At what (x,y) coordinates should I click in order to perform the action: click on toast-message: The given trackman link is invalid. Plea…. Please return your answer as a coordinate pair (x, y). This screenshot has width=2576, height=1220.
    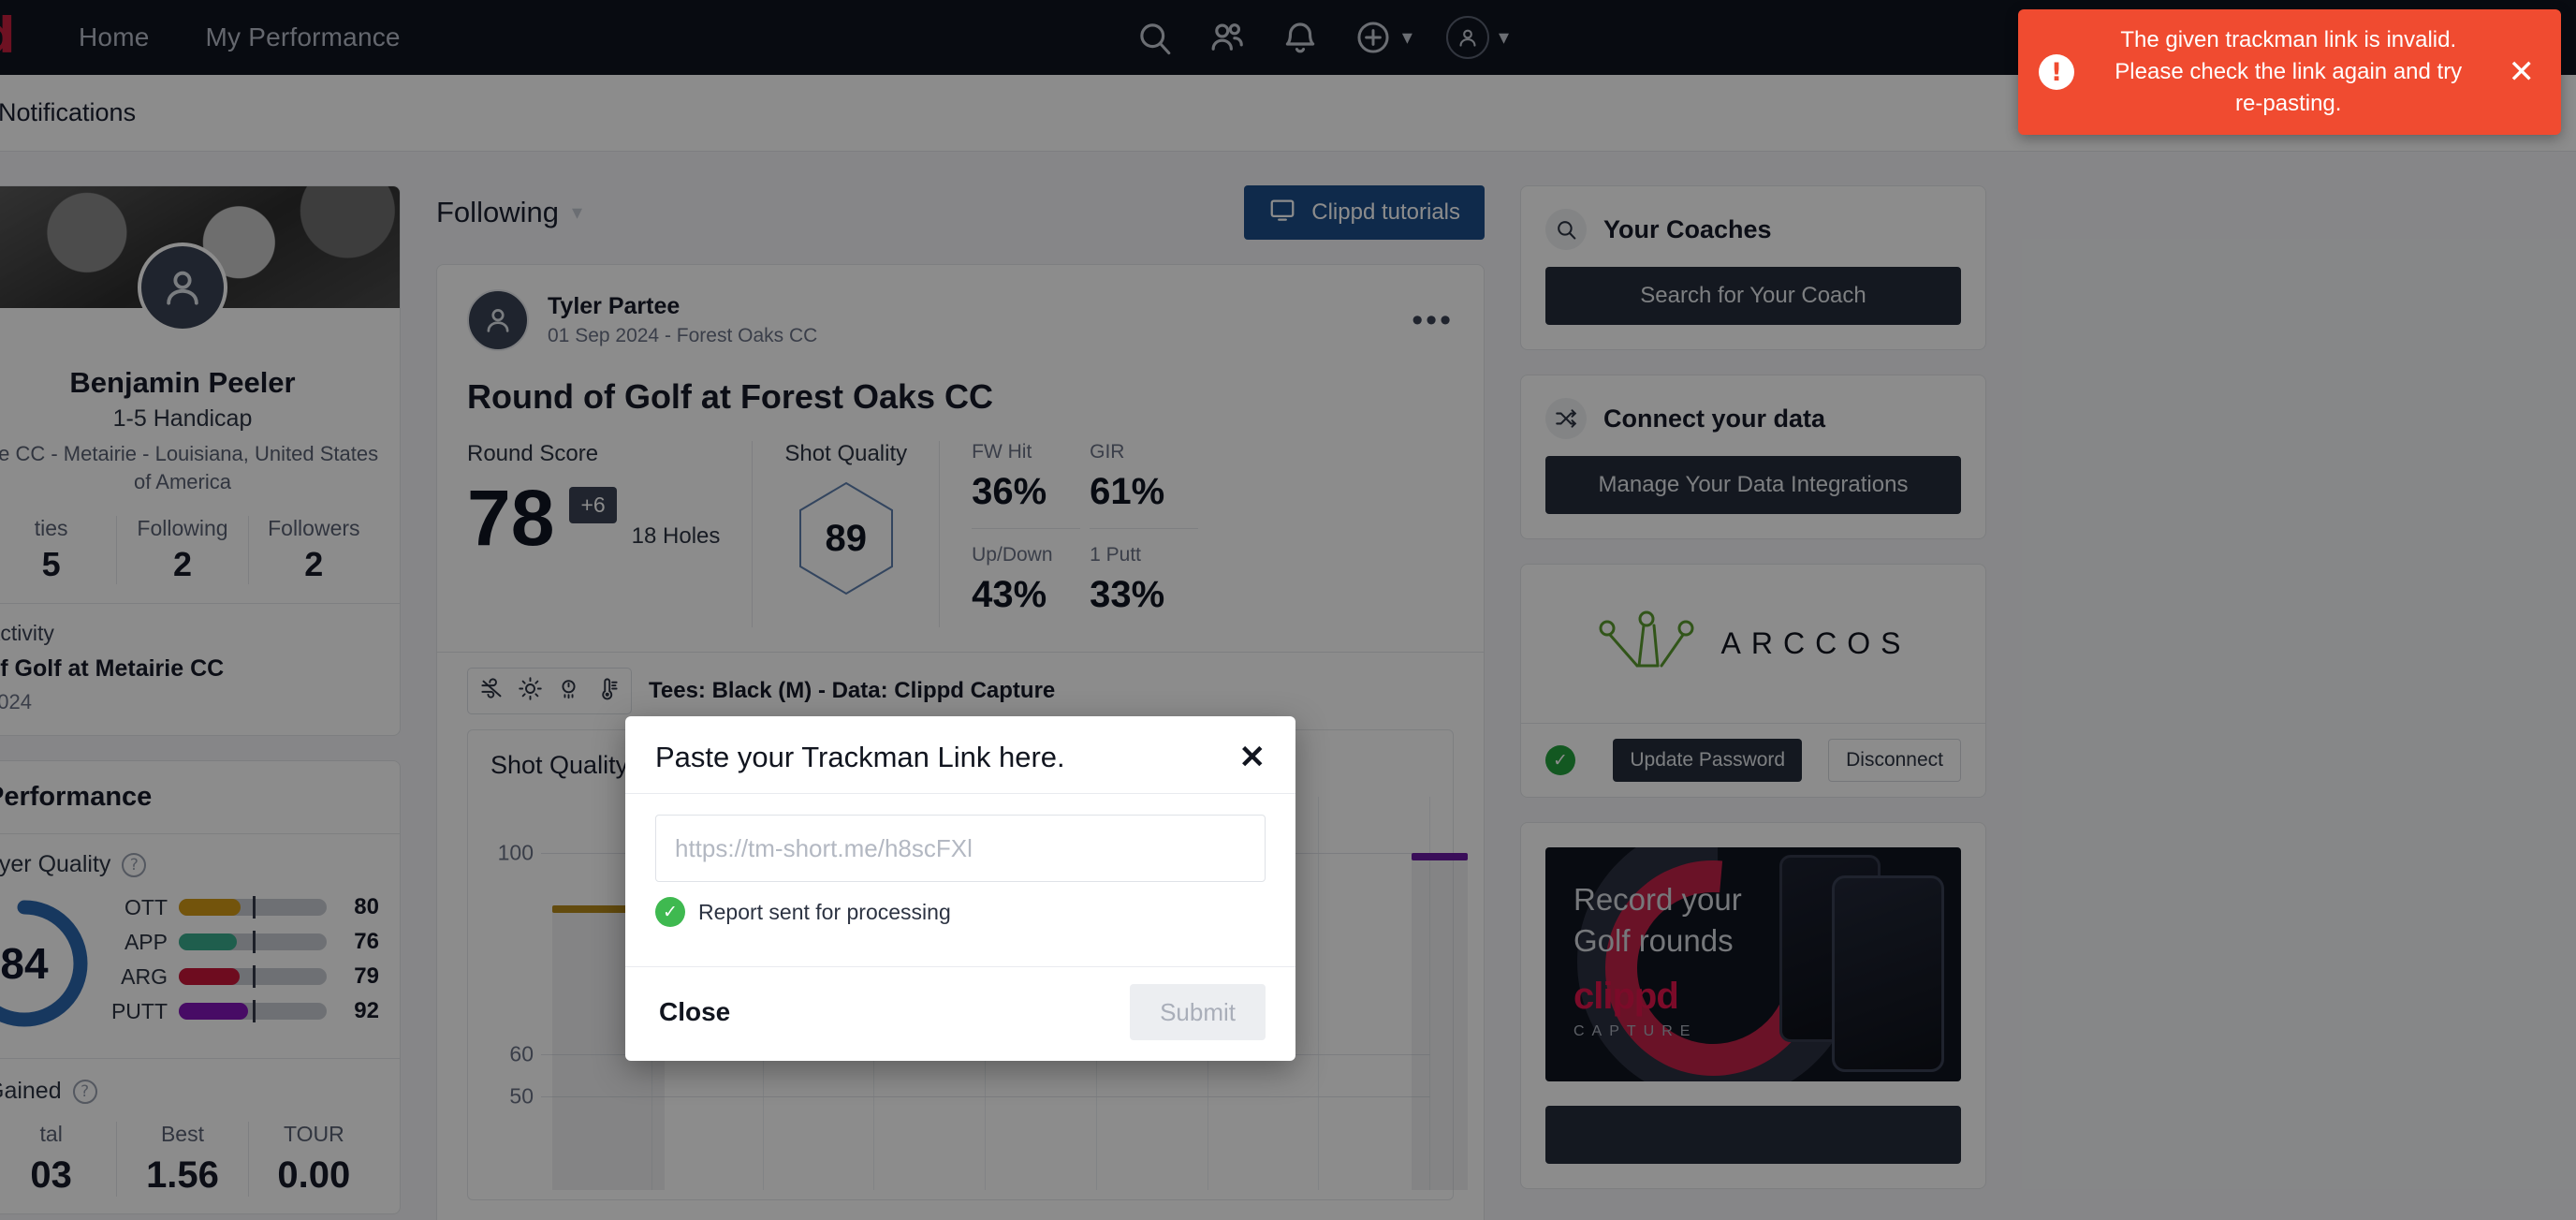
    Looking at the image, I should click on (2289, 72).